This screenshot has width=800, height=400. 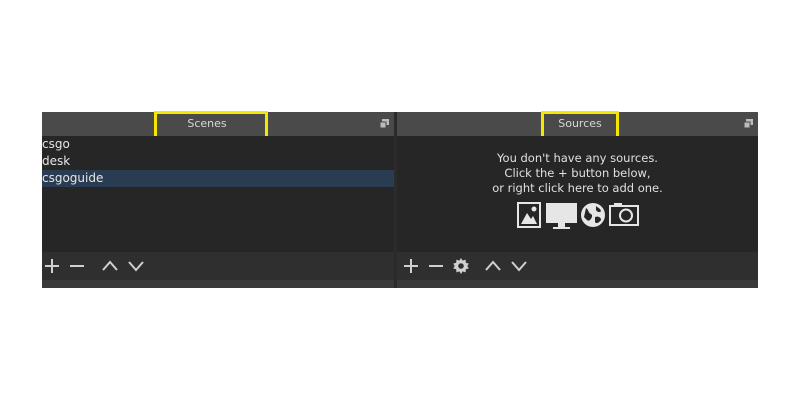 What do you see at coordinates (218, 126) in the screenshot?
I see `scenes-header: Scenes` at bounding box center [218, 126].